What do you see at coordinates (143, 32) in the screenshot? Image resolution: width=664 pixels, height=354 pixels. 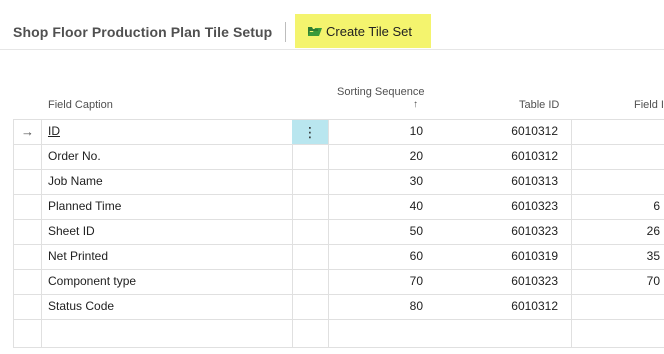 I see `page-title: Shop Floor Production Plan Tile Setup` at bounding box center [143, 32].